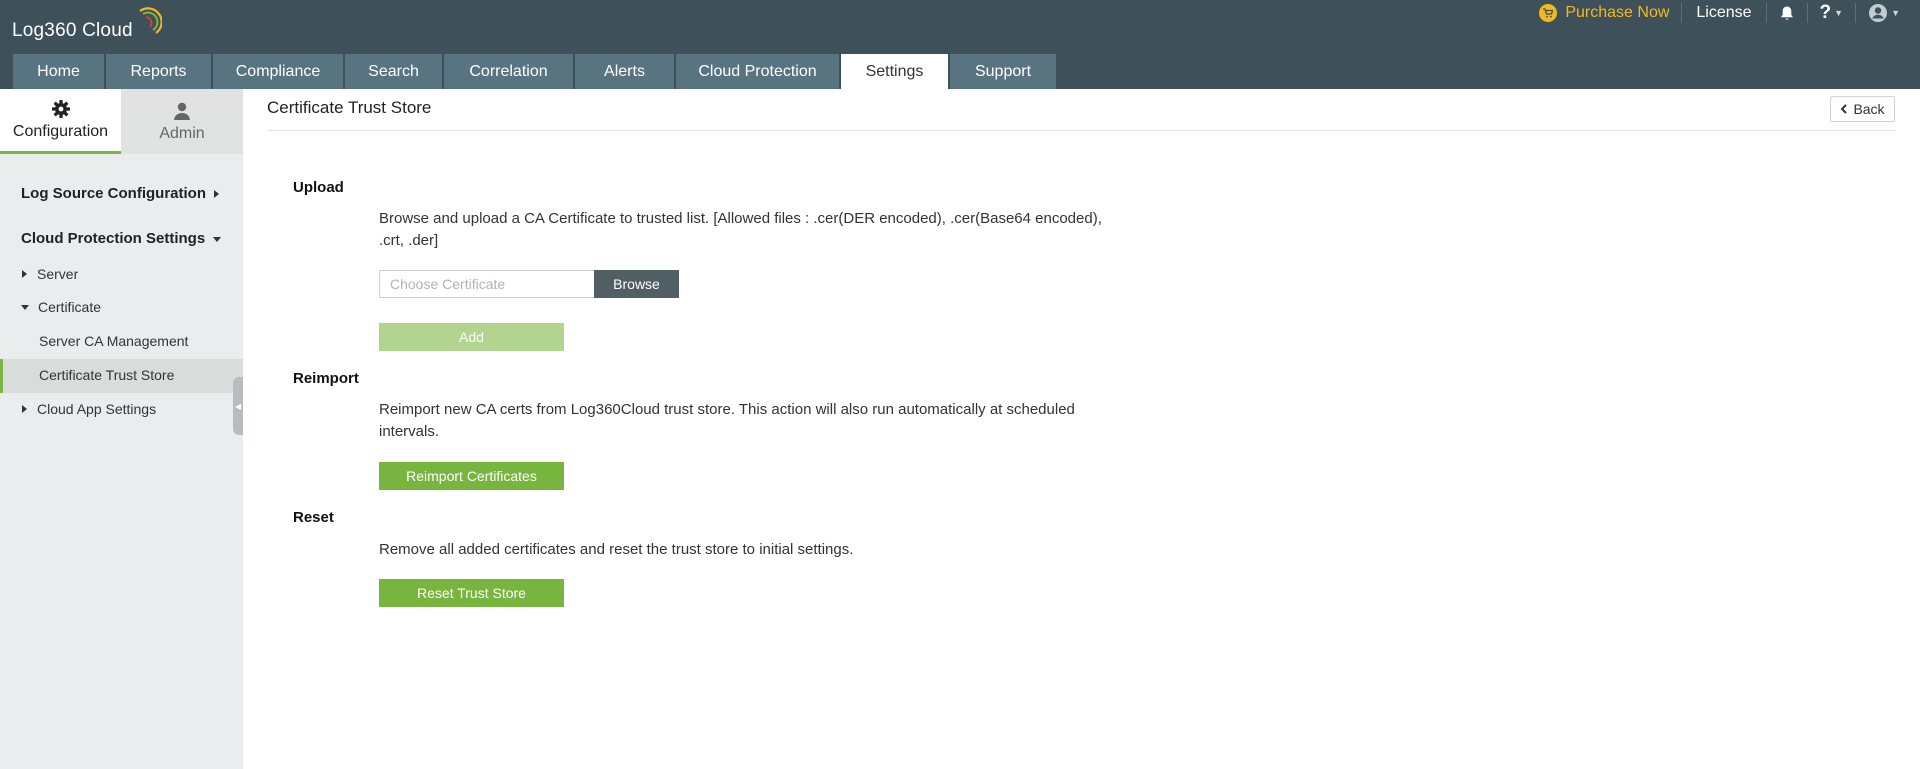 The image size is (1920, 769). I want to click on sidebar-item-label: Certificate Trust Store, so click(107, 375).